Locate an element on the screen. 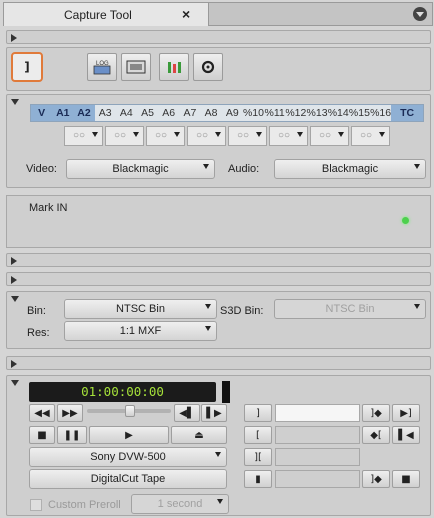 The image size is (434, 518). audio-source-select: Blackmagic is located at coordinates (350, 169).